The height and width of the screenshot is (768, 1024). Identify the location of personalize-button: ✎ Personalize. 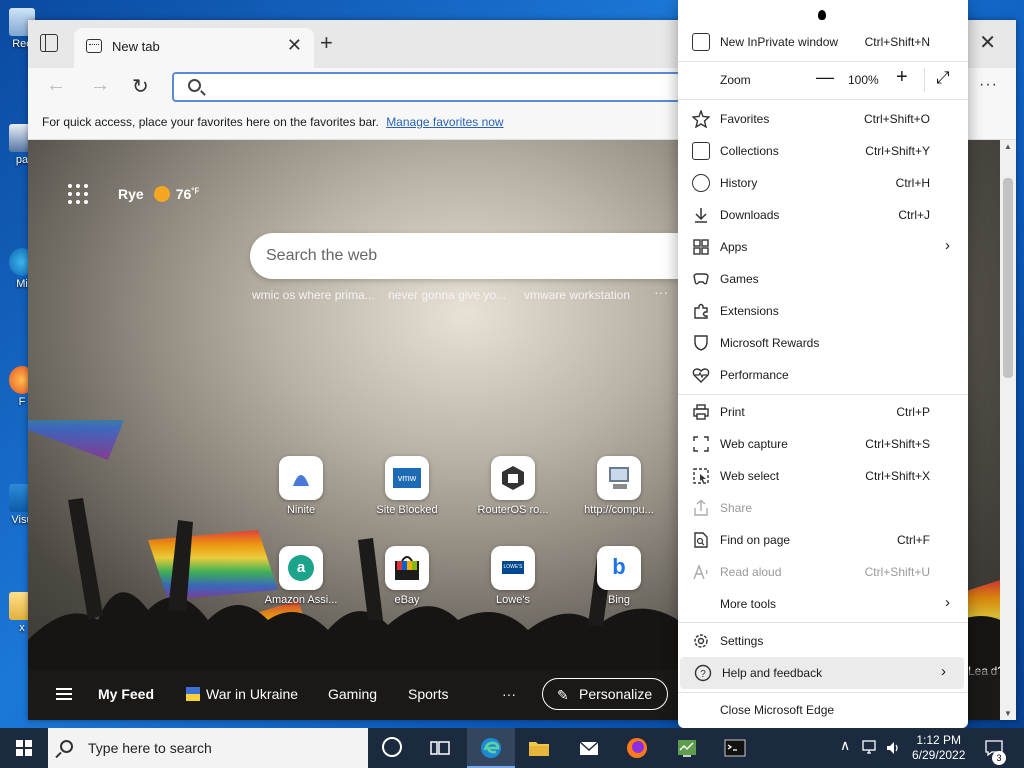
(605, 694).